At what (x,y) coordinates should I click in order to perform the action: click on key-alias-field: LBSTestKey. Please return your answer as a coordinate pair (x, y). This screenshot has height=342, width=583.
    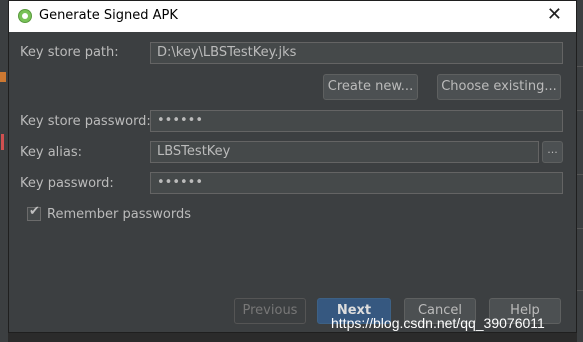
    Looking at the image, I should click on (344, 152).